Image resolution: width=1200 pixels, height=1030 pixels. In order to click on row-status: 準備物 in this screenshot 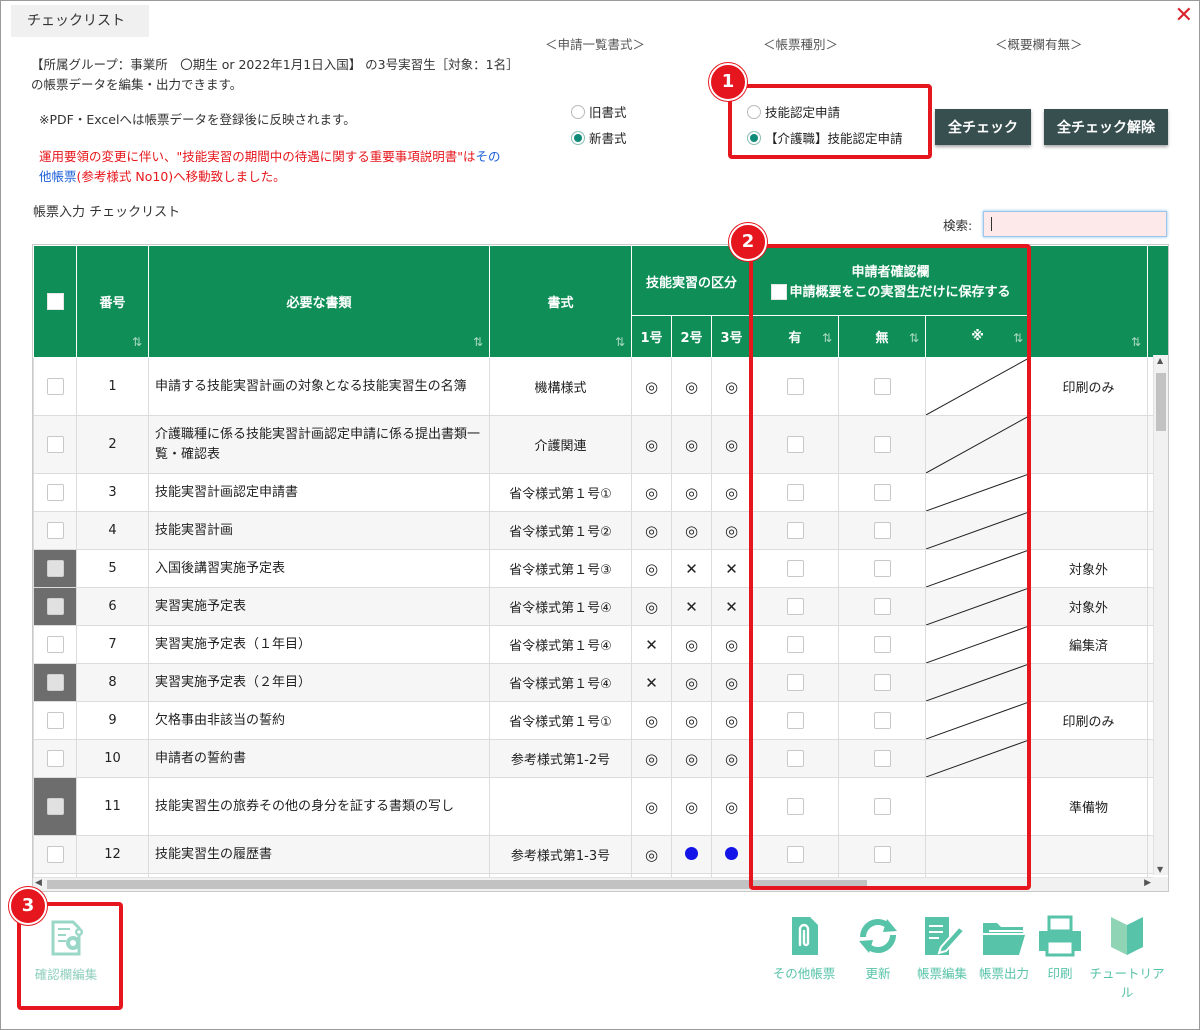, I will do `click(1089, 806)`.